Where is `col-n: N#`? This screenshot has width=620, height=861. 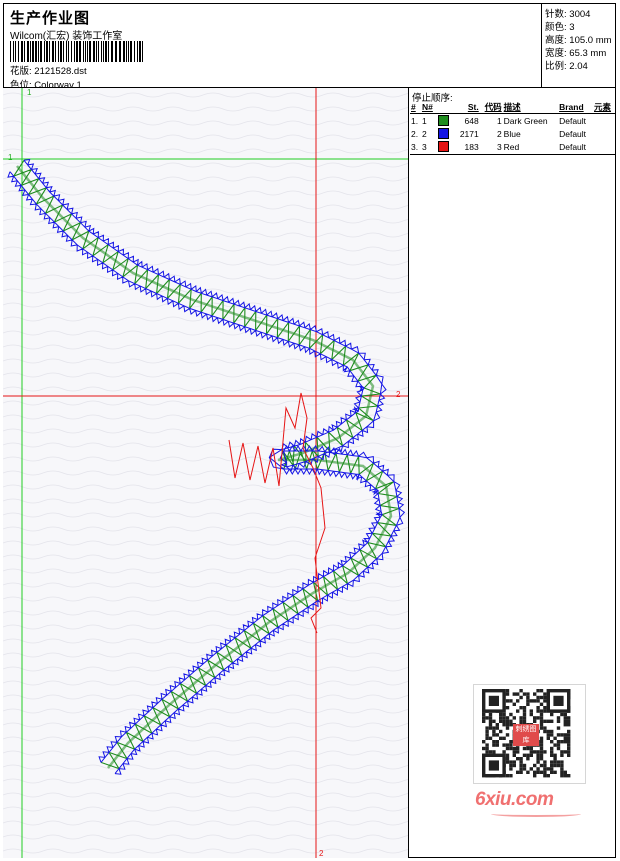
col-n: N# is located at coordinates (428, 107).